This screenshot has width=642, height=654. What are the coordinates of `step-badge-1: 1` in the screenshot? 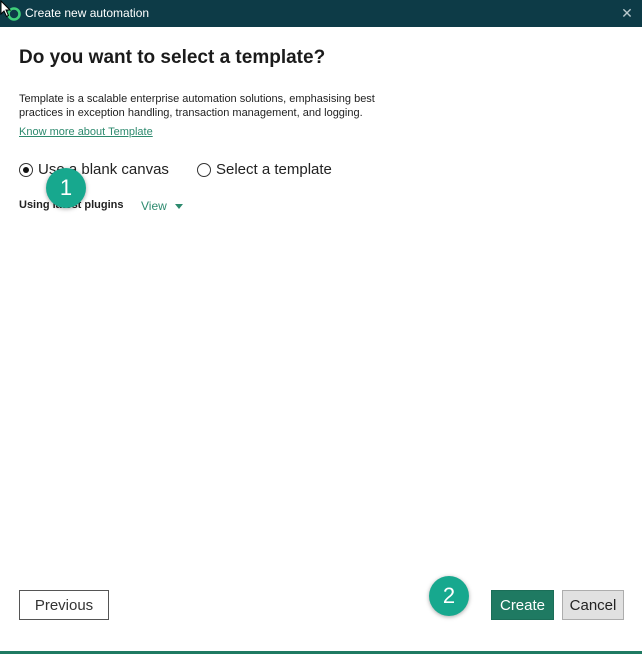 It's located at (66, 188).